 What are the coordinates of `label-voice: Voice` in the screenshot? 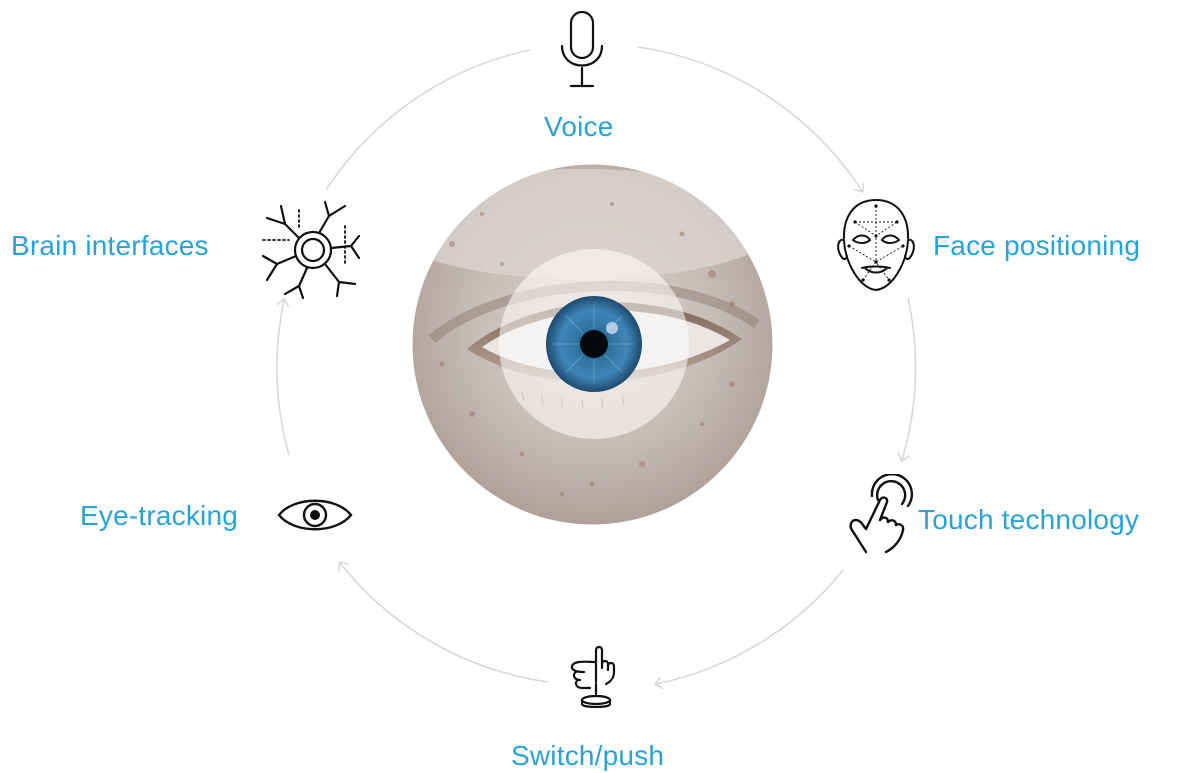 It's located at (579, 126).